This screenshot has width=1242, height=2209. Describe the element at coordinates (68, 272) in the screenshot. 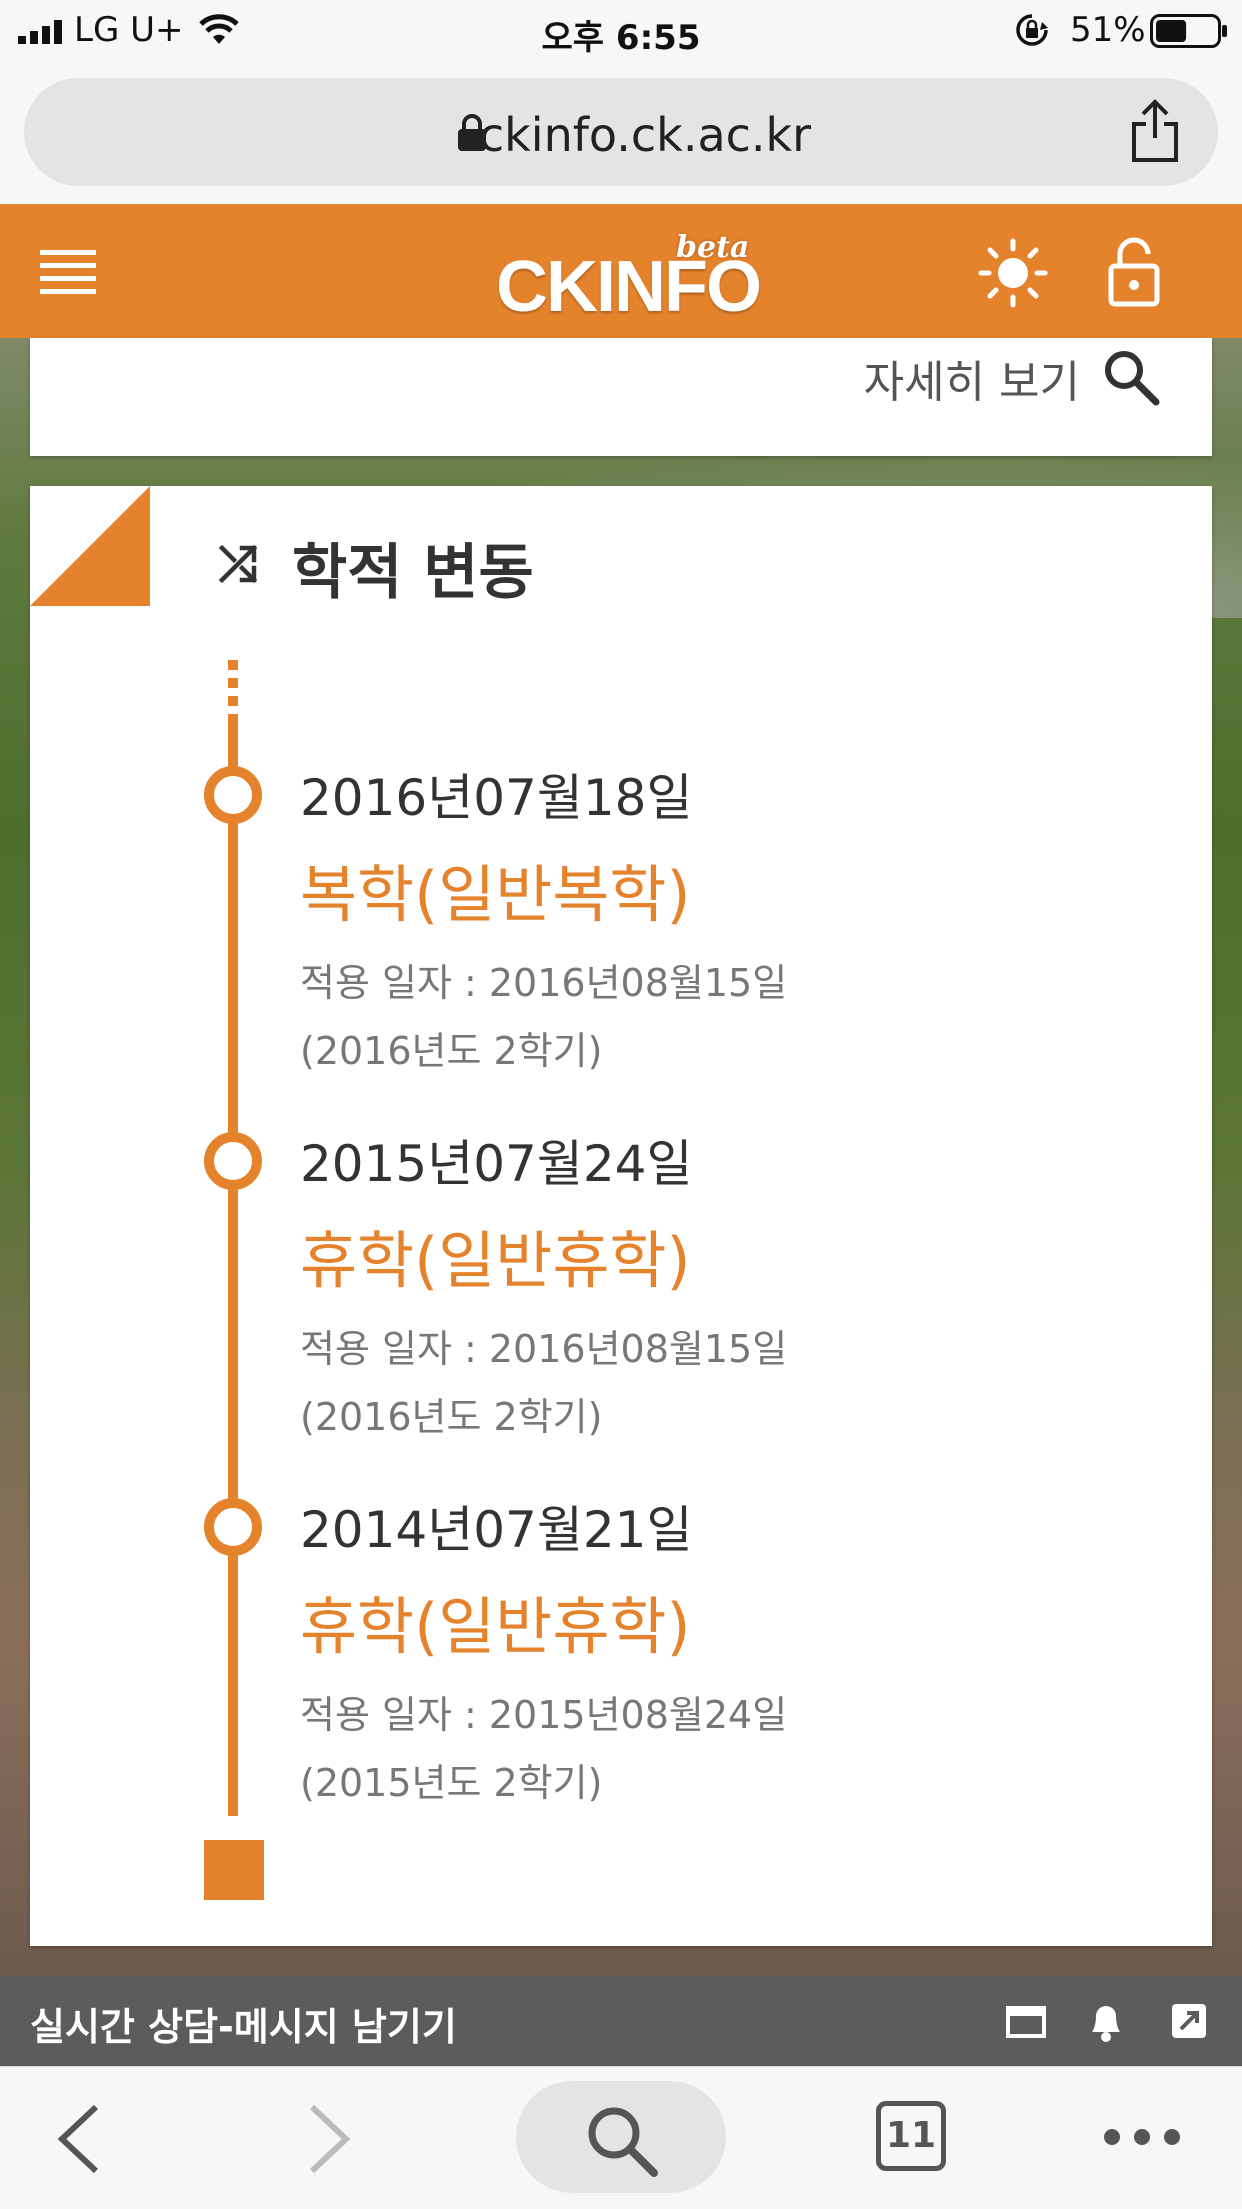

I see `hamburger-menu-icon` at that location.